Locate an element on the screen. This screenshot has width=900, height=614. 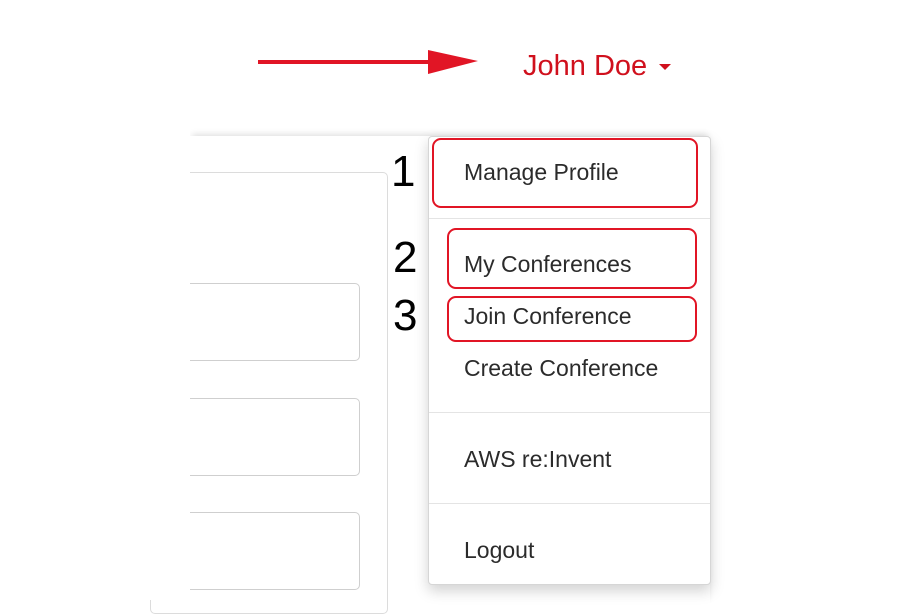
user-name: John Doe is located at coordinates (585, 66).